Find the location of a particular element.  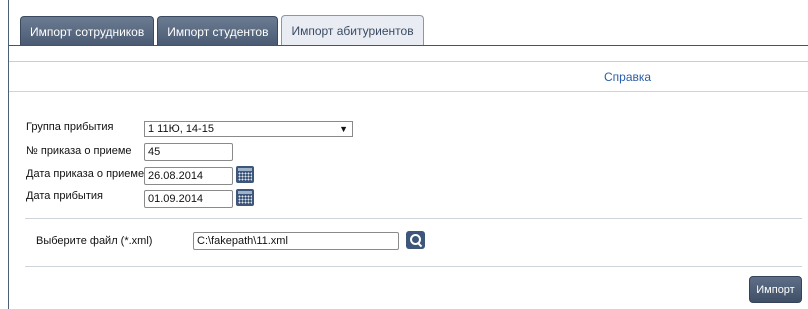

tab-import-employees: Импорт сотрудников is located at coordinates (87, 31).